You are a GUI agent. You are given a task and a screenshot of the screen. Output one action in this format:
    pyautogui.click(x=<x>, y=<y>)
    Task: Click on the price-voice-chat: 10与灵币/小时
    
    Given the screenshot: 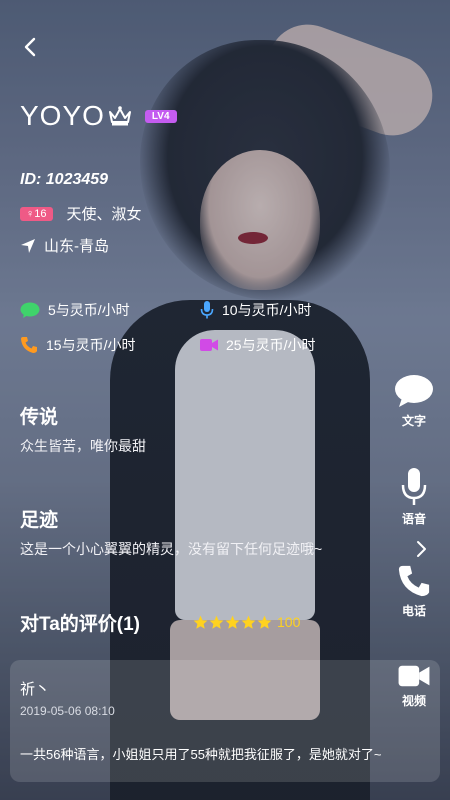 What is the action you would take?
    pyautogui.click(x=255, y=310)
    